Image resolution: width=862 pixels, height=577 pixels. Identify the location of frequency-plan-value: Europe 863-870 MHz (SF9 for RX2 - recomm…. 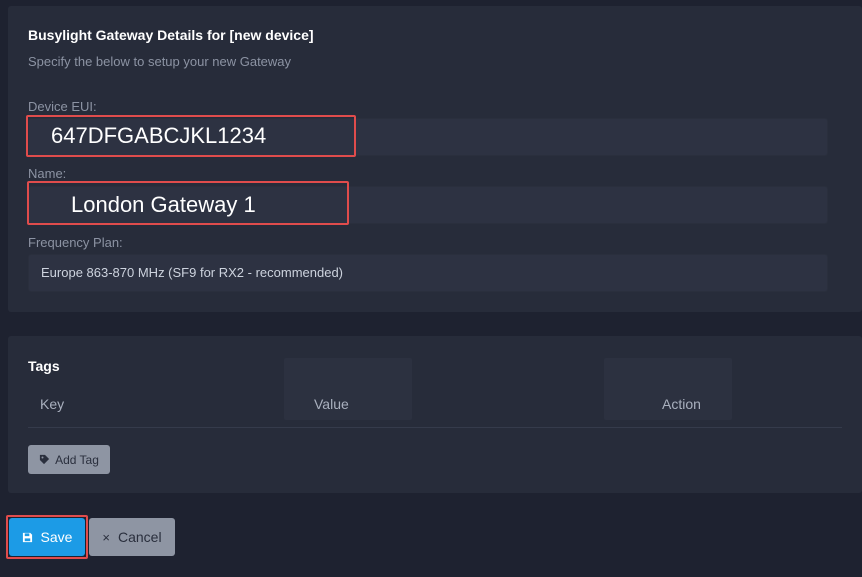
(192, 272).